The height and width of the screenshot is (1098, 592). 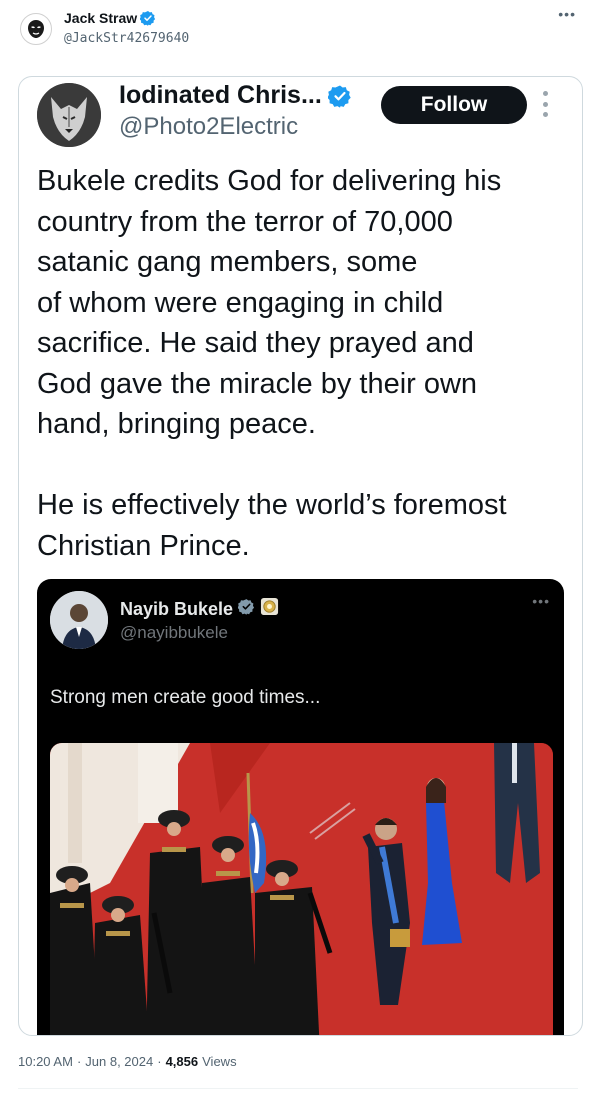 What do you see at coordinates (208, 127) in the screenshot?
I see `quoted-author-handle: @Photo2Electric` at bounding box center [208, 127].